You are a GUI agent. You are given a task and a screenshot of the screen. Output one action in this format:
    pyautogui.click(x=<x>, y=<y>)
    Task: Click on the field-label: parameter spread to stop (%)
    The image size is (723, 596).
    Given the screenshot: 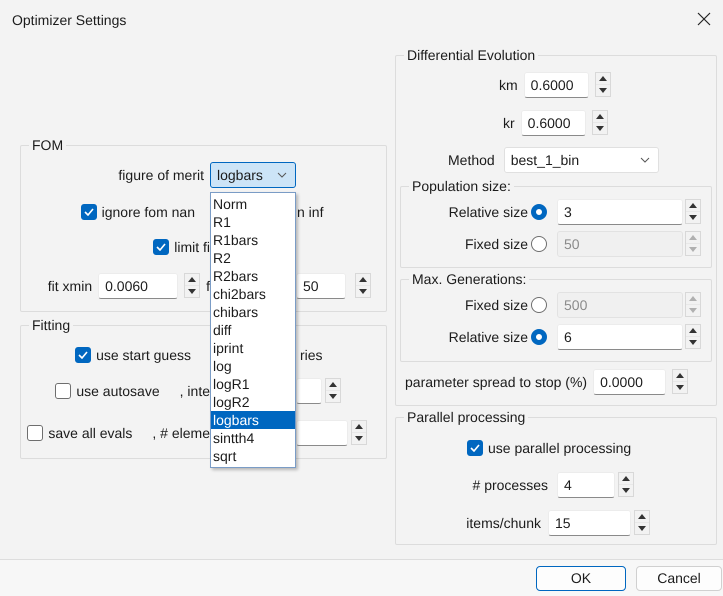 What is the action you would take?
    pyautogui.click(x=496, y=382)
    